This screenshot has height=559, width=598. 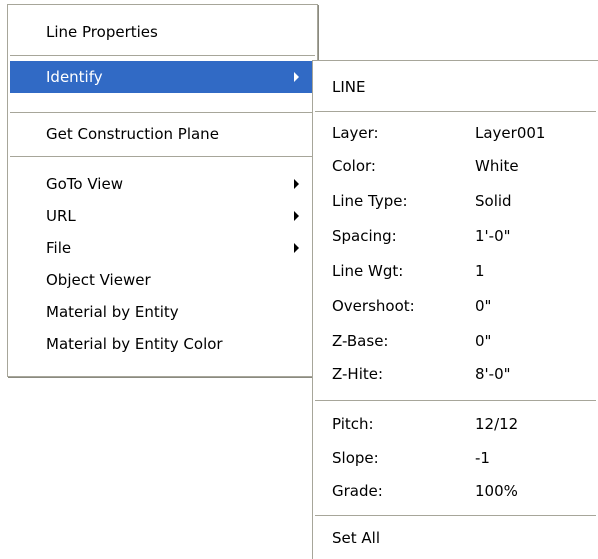 I want to click on property-label: Spacing:, so click(x=364, y=236).